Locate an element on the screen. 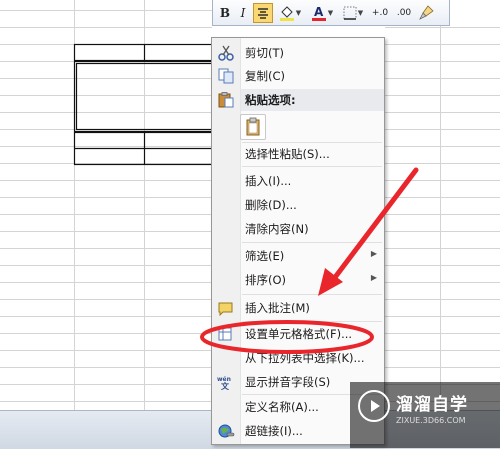 Image resolution: width=500 pixels, height=449 pixels. align-center-icon is located at coordinates (263, 13).